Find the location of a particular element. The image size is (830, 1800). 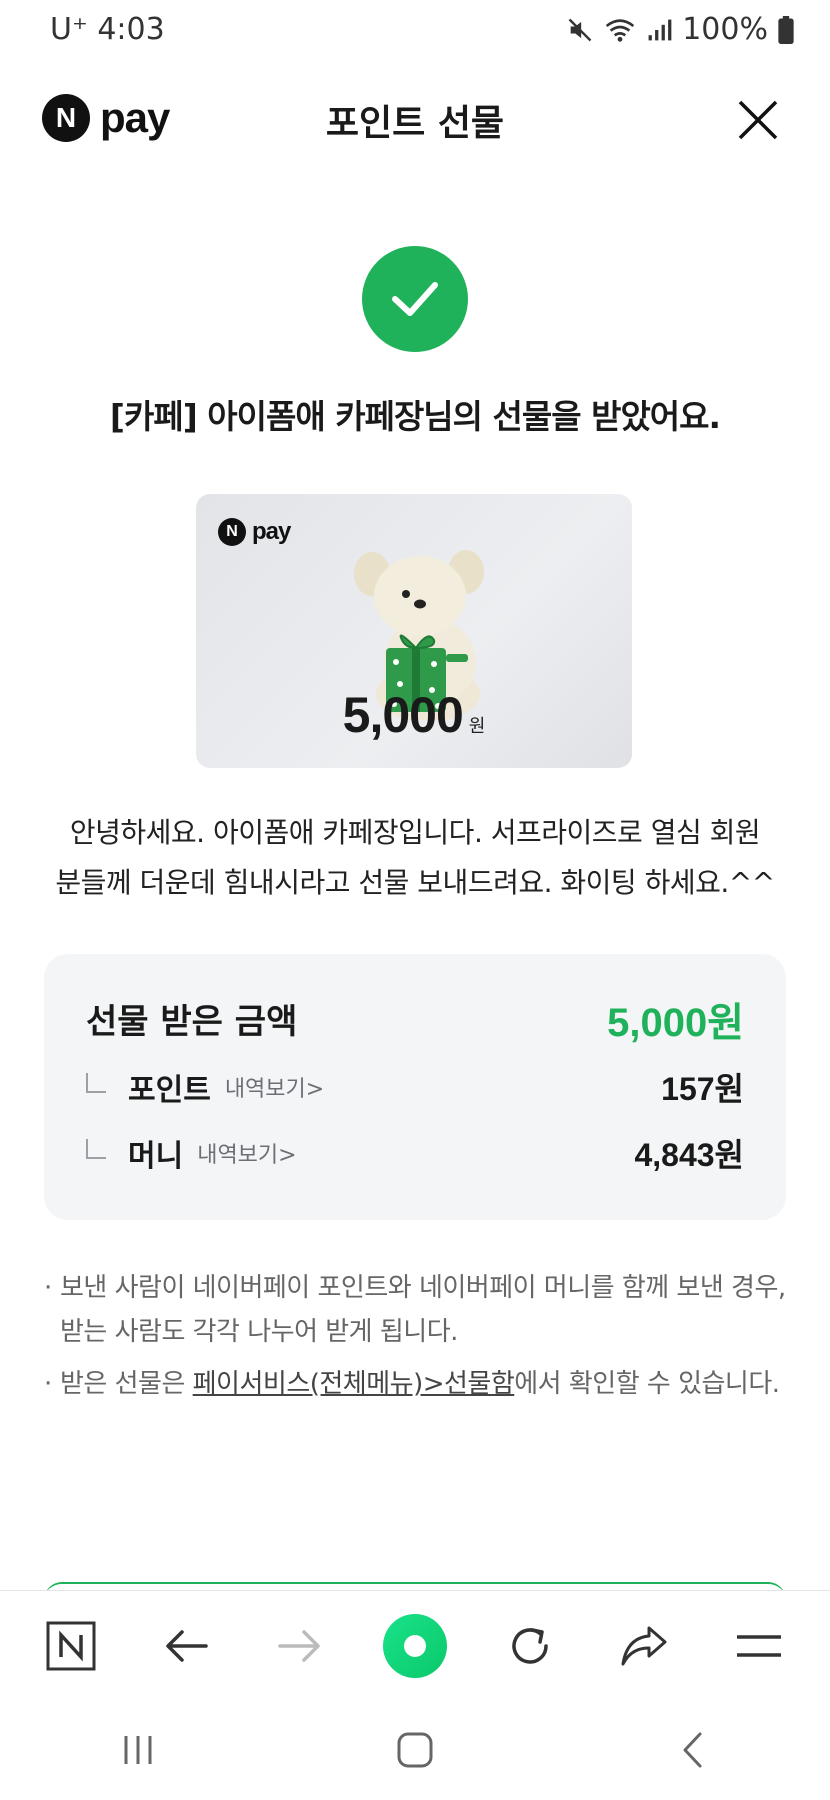

card-amount-number: 5,000 is located at coordinates (403, 715).